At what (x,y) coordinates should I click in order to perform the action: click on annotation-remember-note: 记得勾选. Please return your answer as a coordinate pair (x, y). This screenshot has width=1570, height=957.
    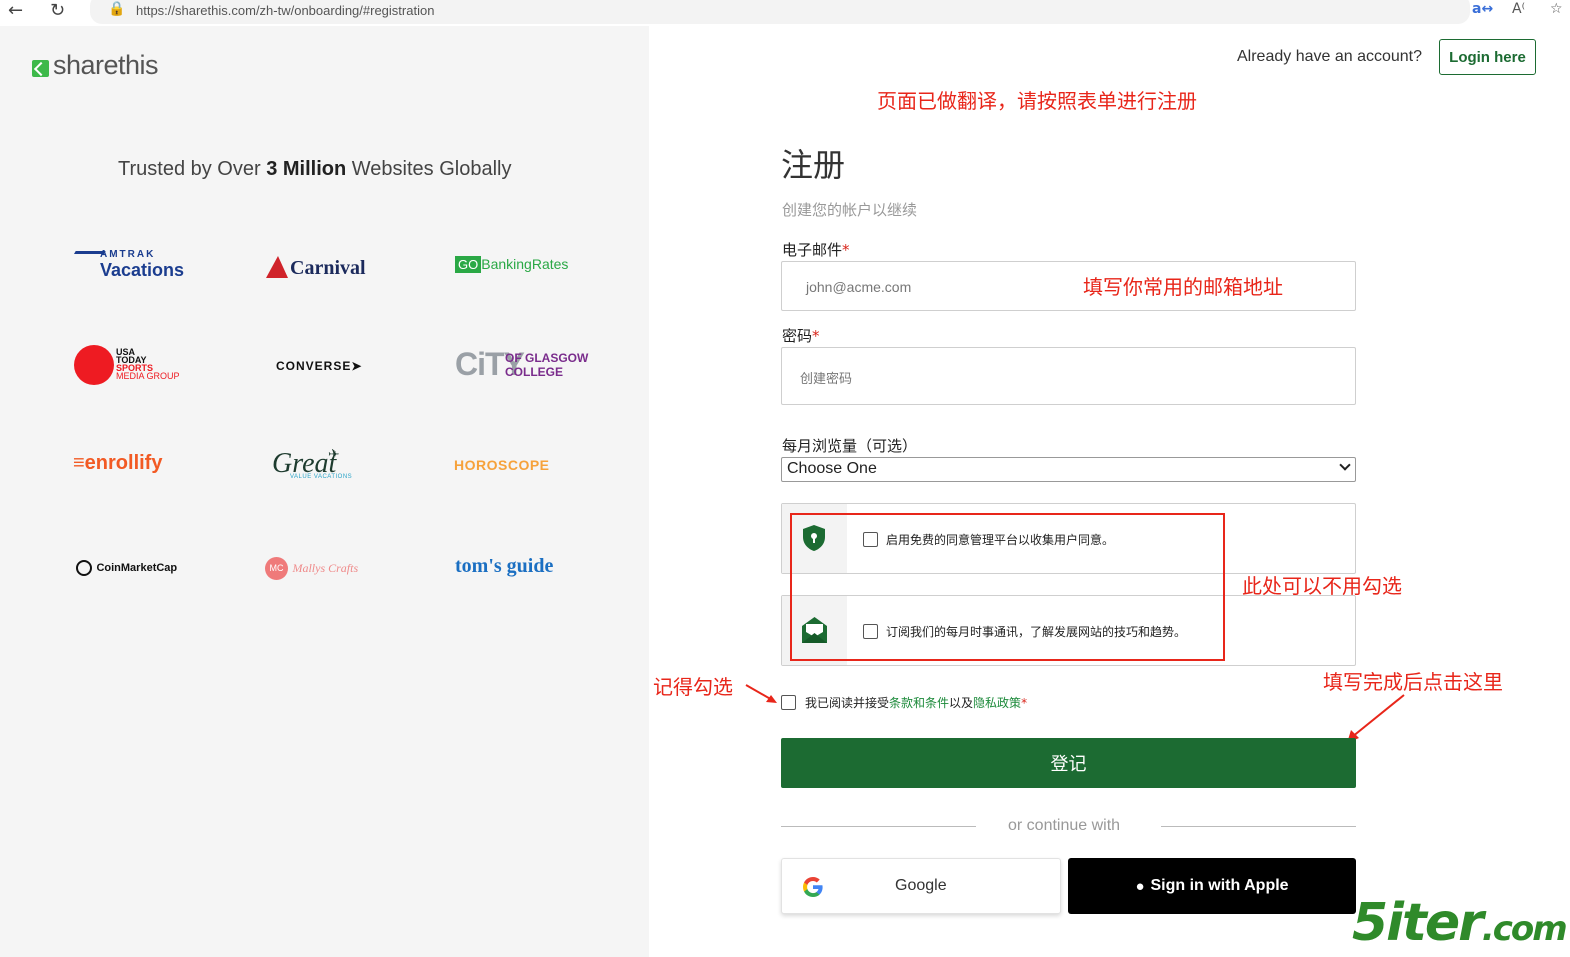
    Looking at the image, I should click on (693, 687).